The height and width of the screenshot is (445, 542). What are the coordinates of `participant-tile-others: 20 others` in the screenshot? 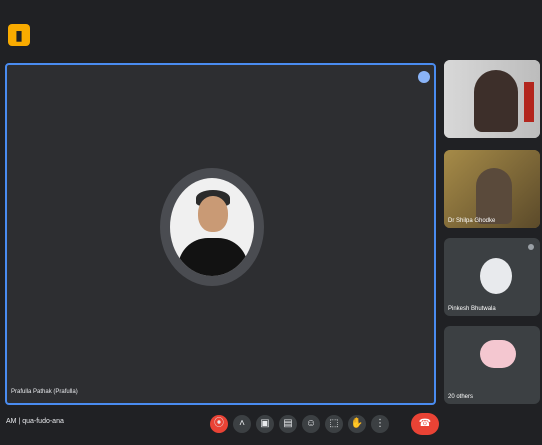 It's located at (492, 365).